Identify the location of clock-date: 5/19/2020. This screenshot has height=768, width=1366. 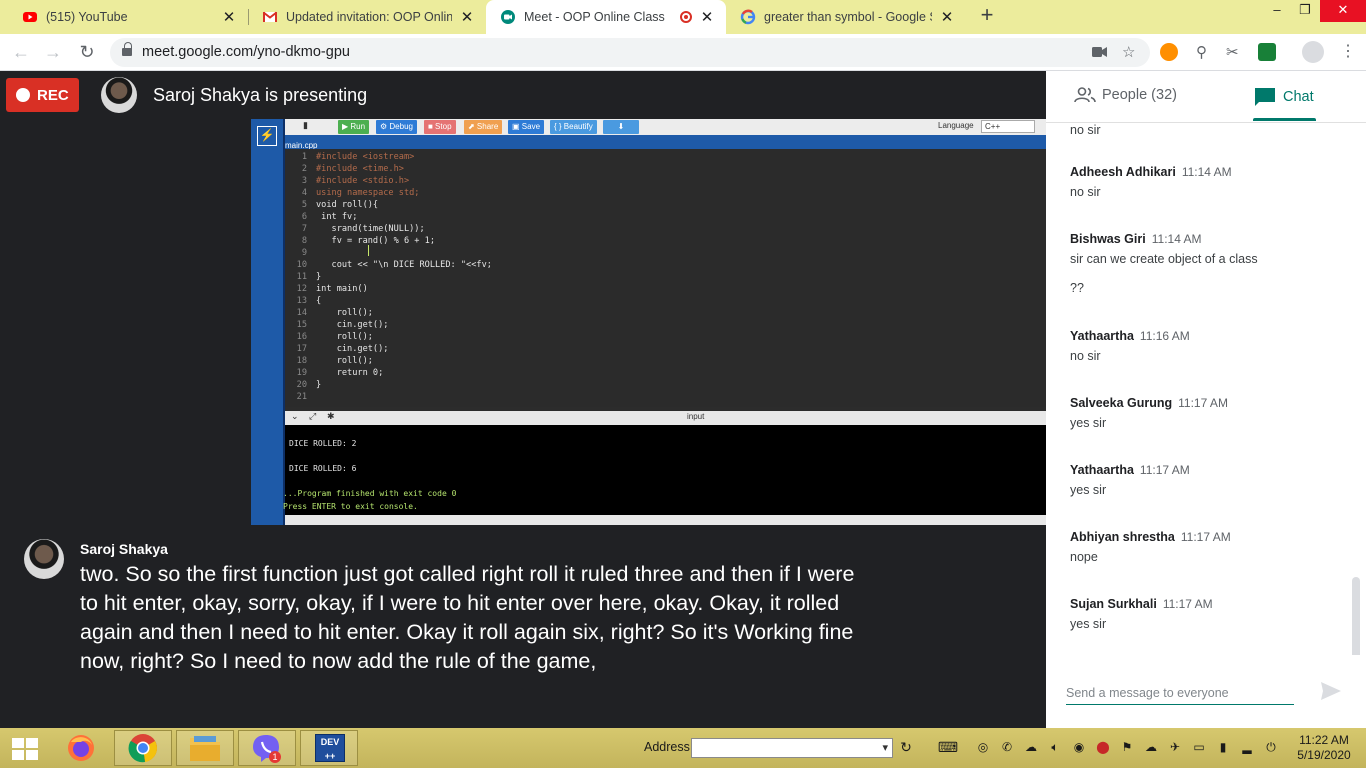
(1324, 755).